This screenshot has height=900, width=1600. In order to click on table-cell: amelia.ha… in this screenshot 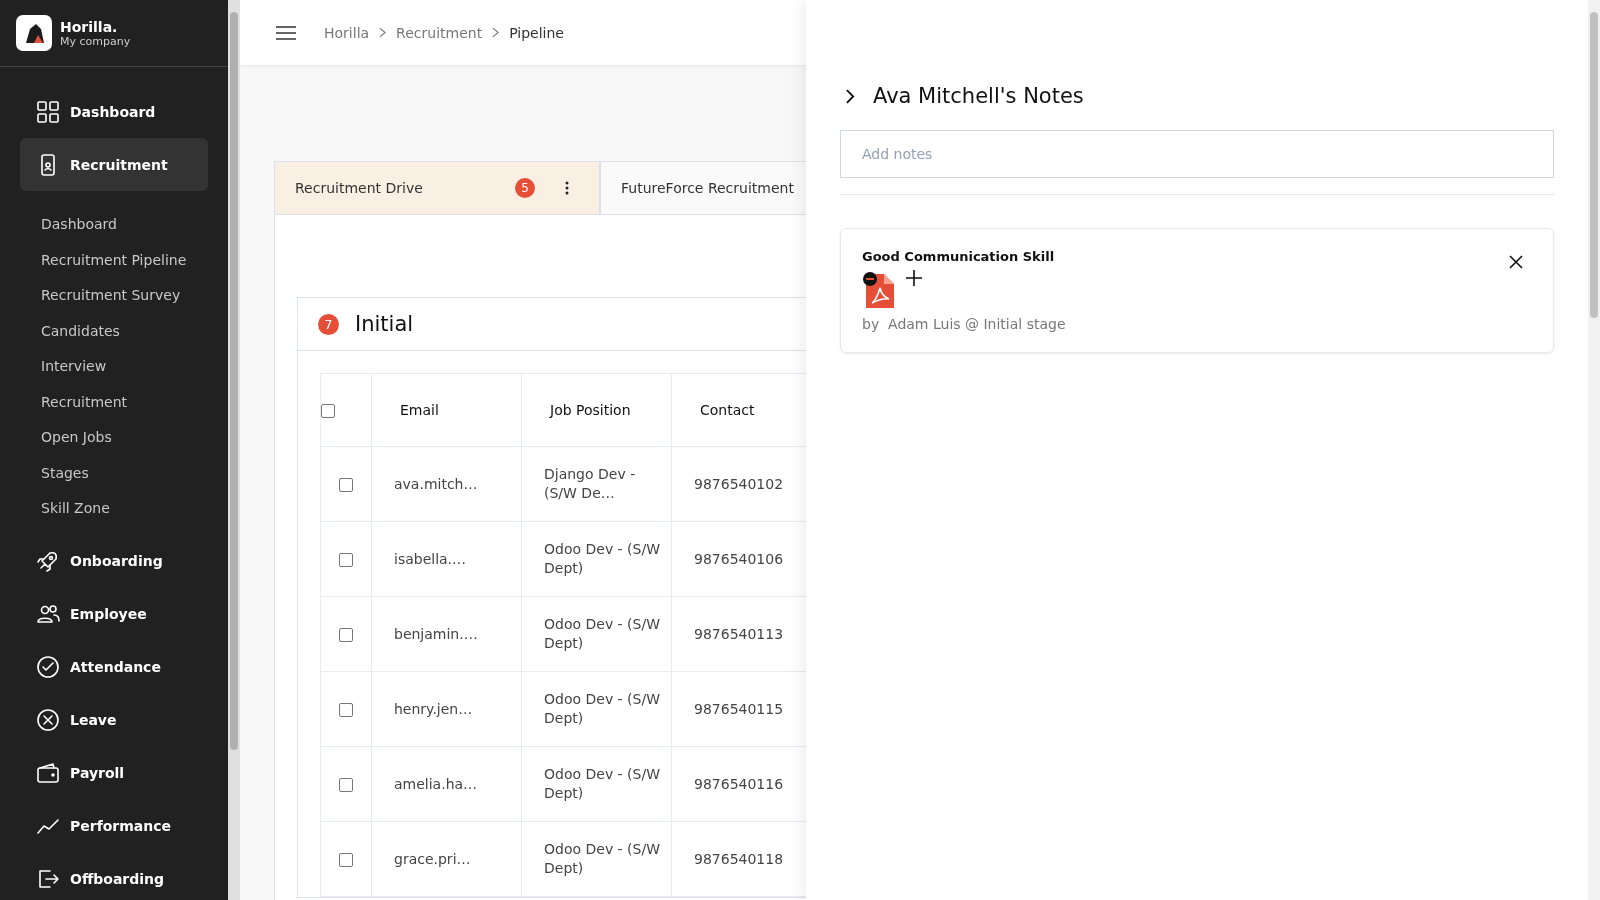, I will do `click(446, 784)`.